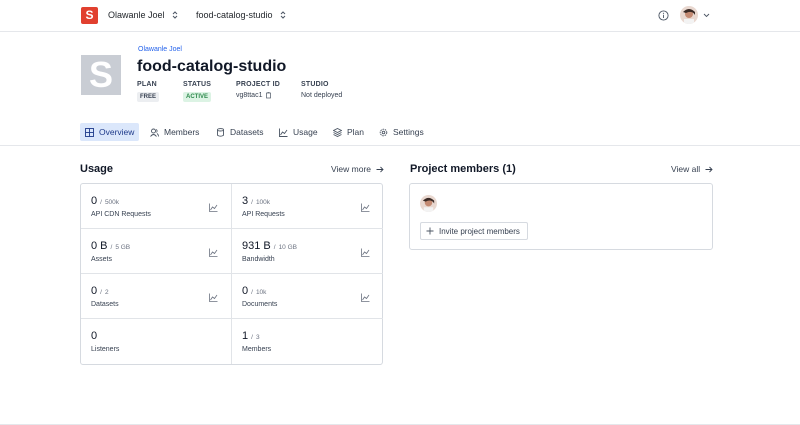  What do you see at coordinates (430, 231) in the screenshot?
I see `plus-icon` at bounding box center [430, 231].